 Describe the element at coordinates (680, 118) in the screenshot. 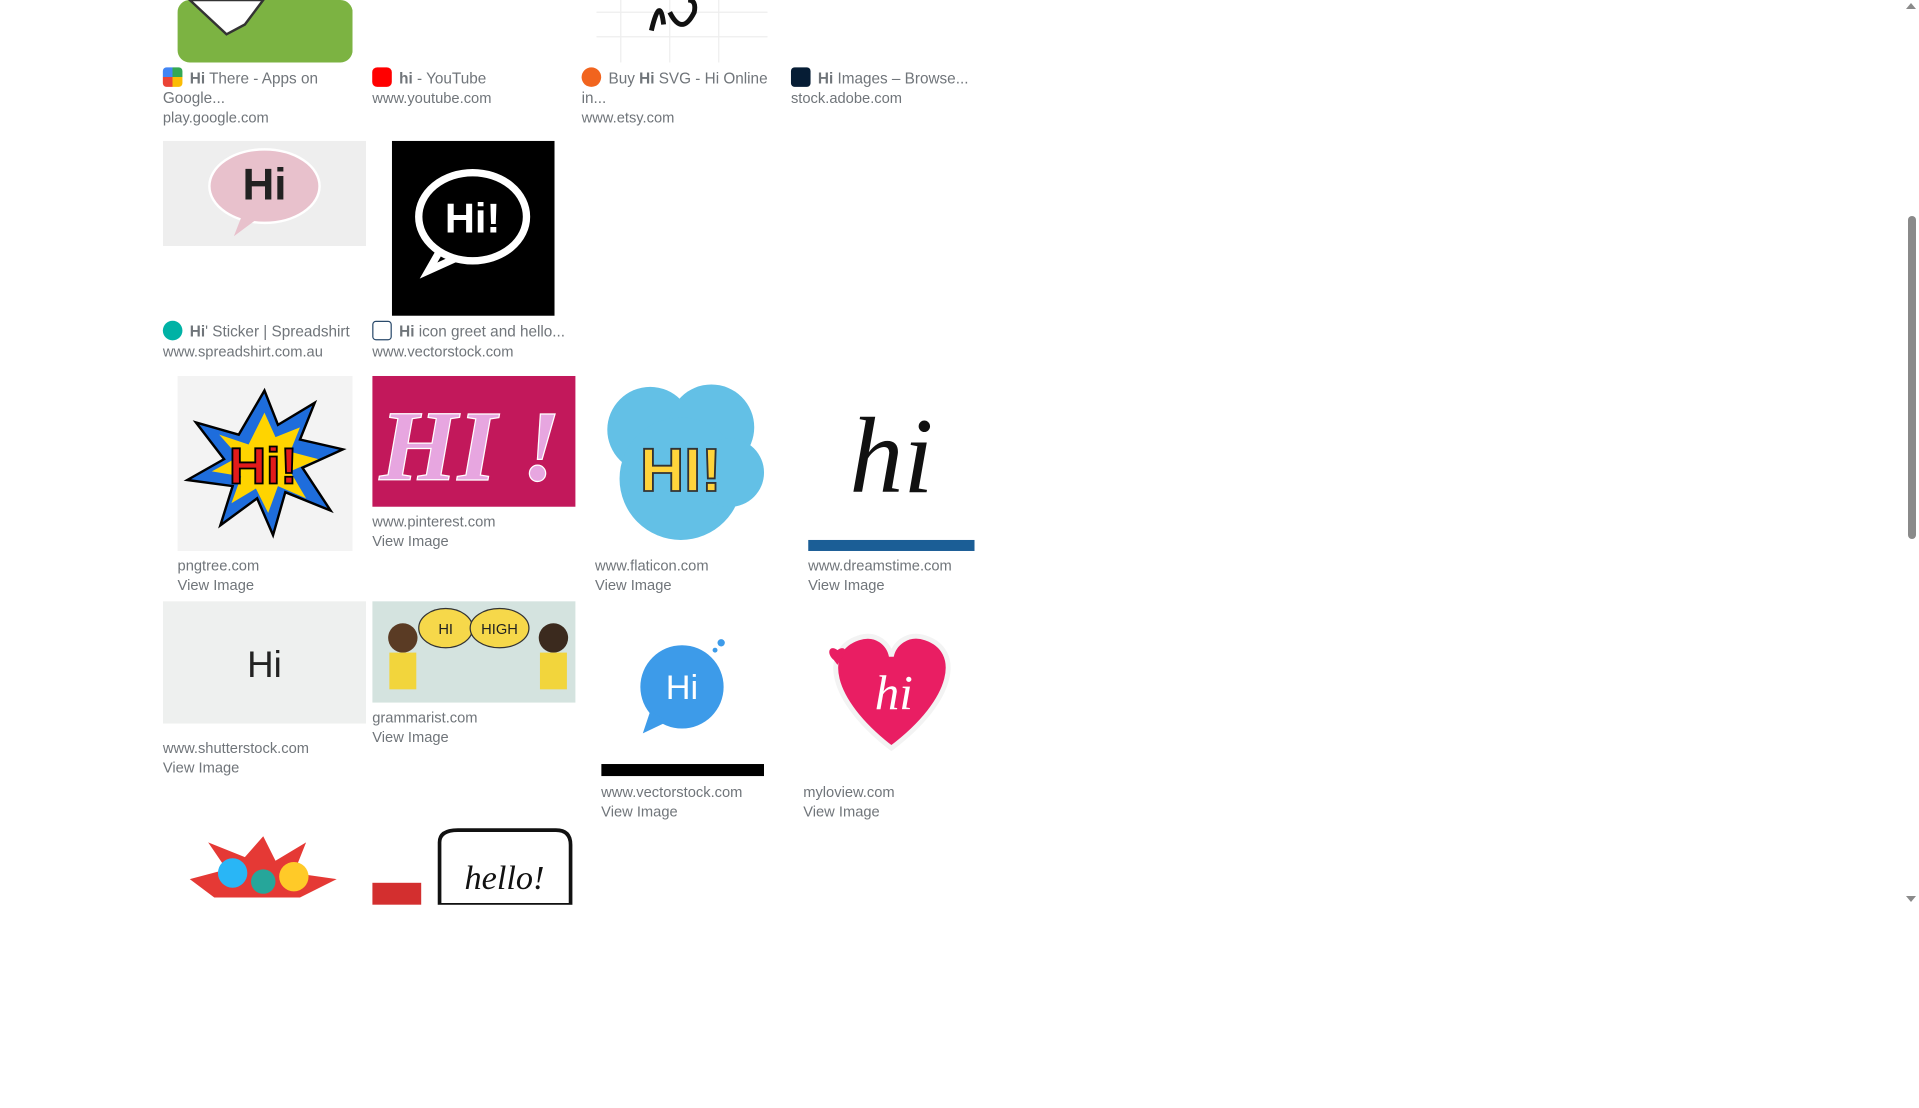

I see `source-url: www.etsy.com` at that location.